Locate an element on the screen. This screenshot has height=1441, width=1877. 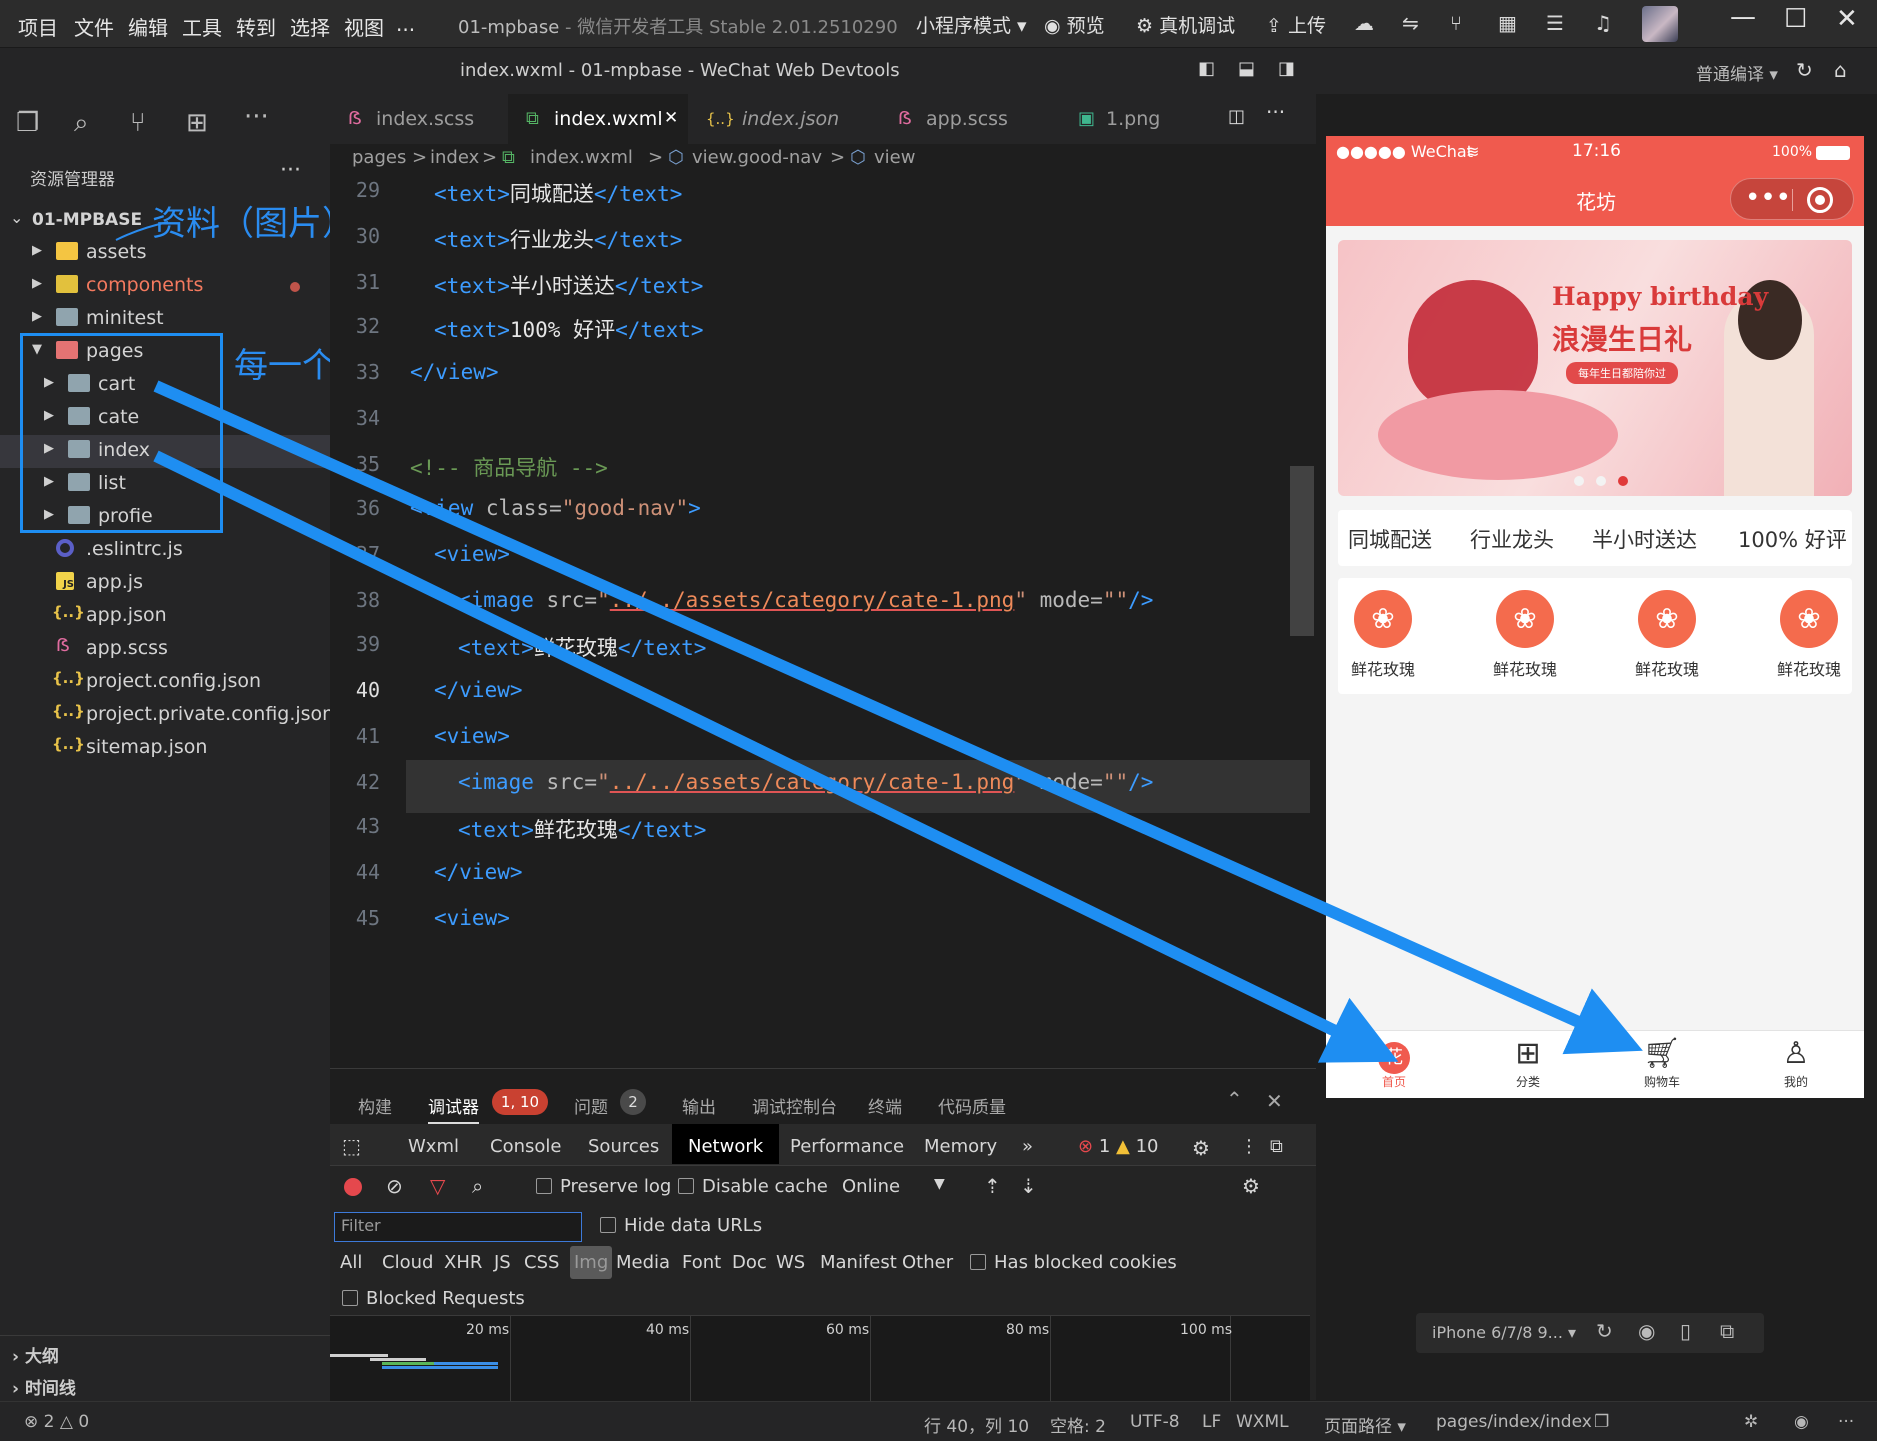
problems-status: ⊗ 2 △ 0 is located at coordinates (56, 1422).